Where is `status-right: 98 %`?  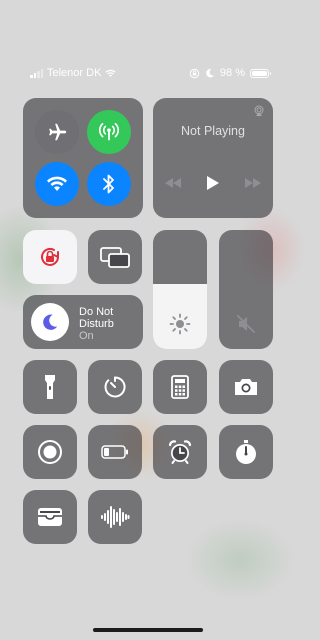 status-right: 98 % is located at coordinates (230, 73).